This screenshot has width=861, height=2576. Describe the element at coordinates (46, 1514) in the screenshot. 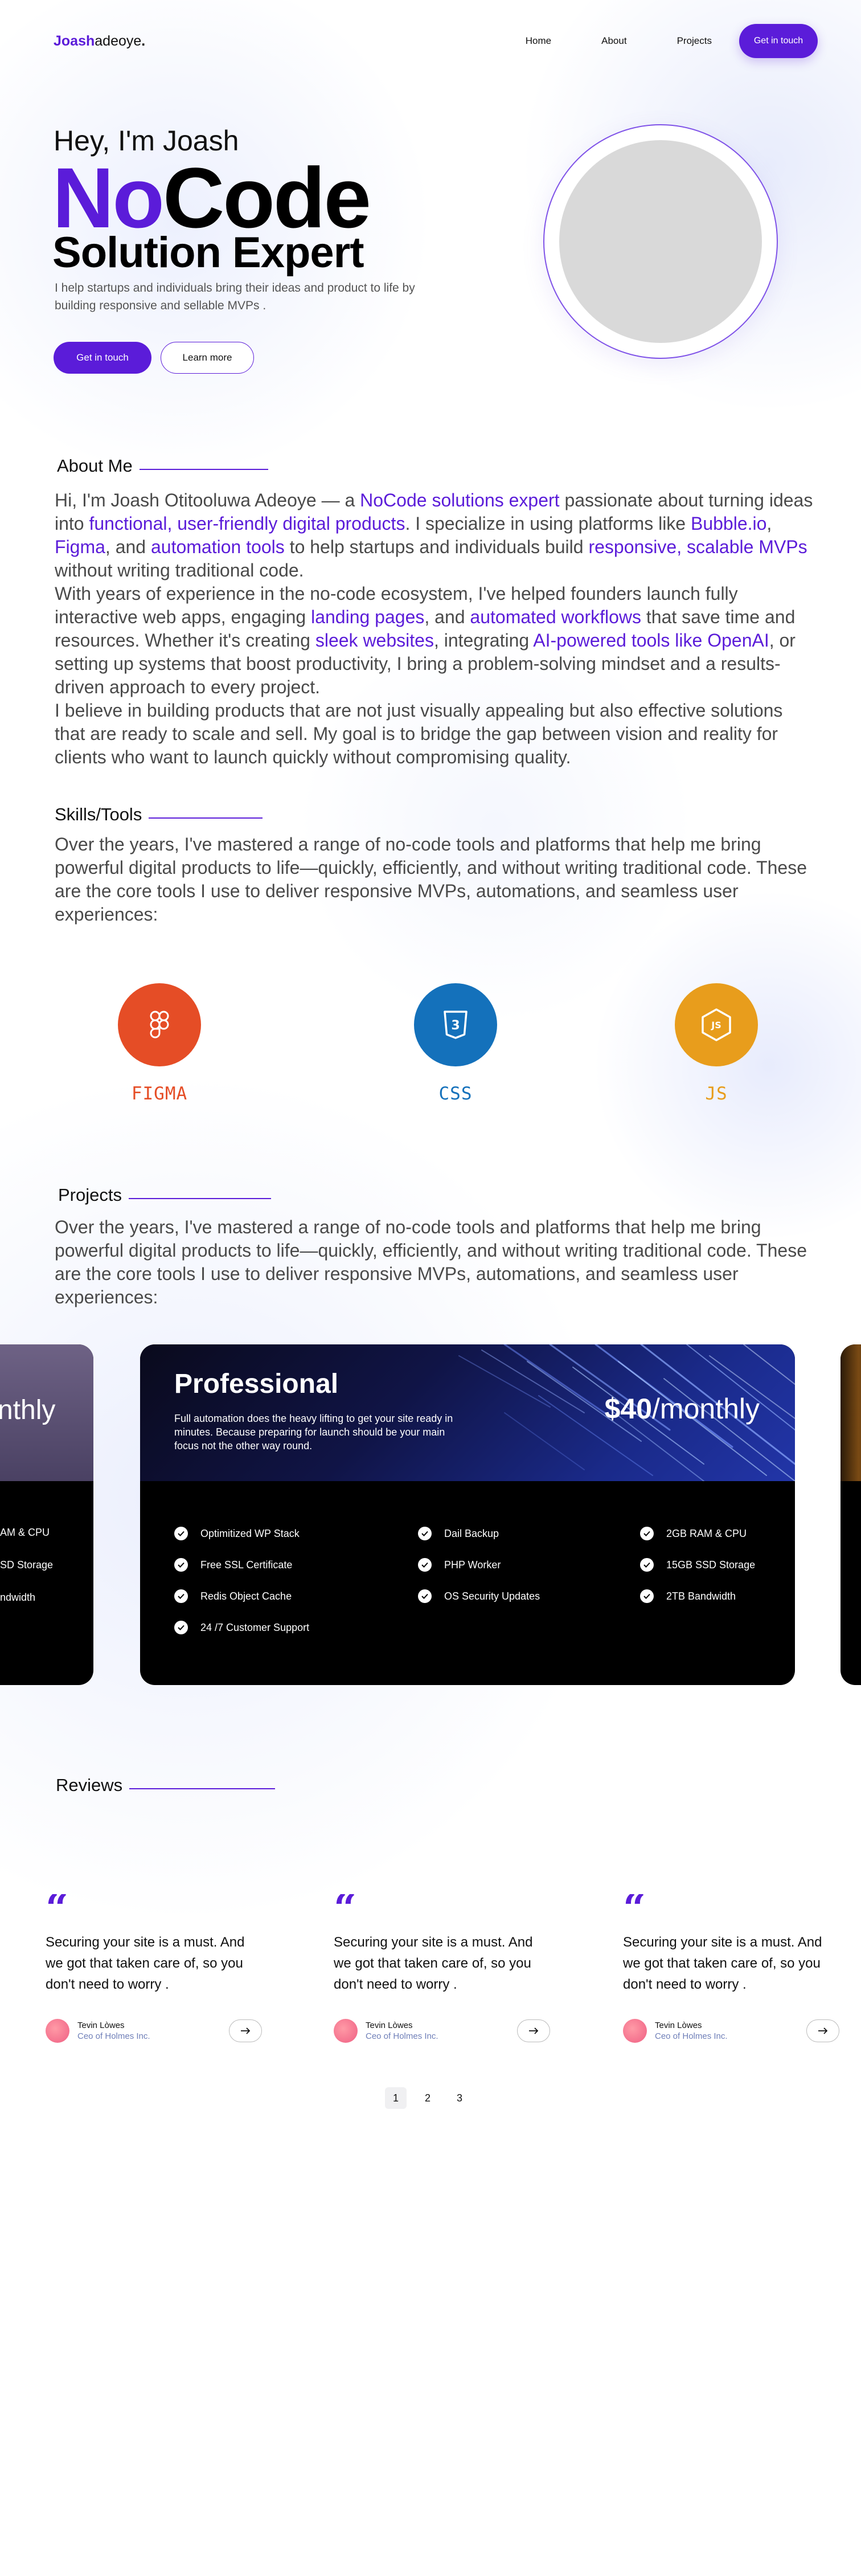

I see `pricing-card-previous: nthly AM & CPU SD Storage ndwidth` at that location.